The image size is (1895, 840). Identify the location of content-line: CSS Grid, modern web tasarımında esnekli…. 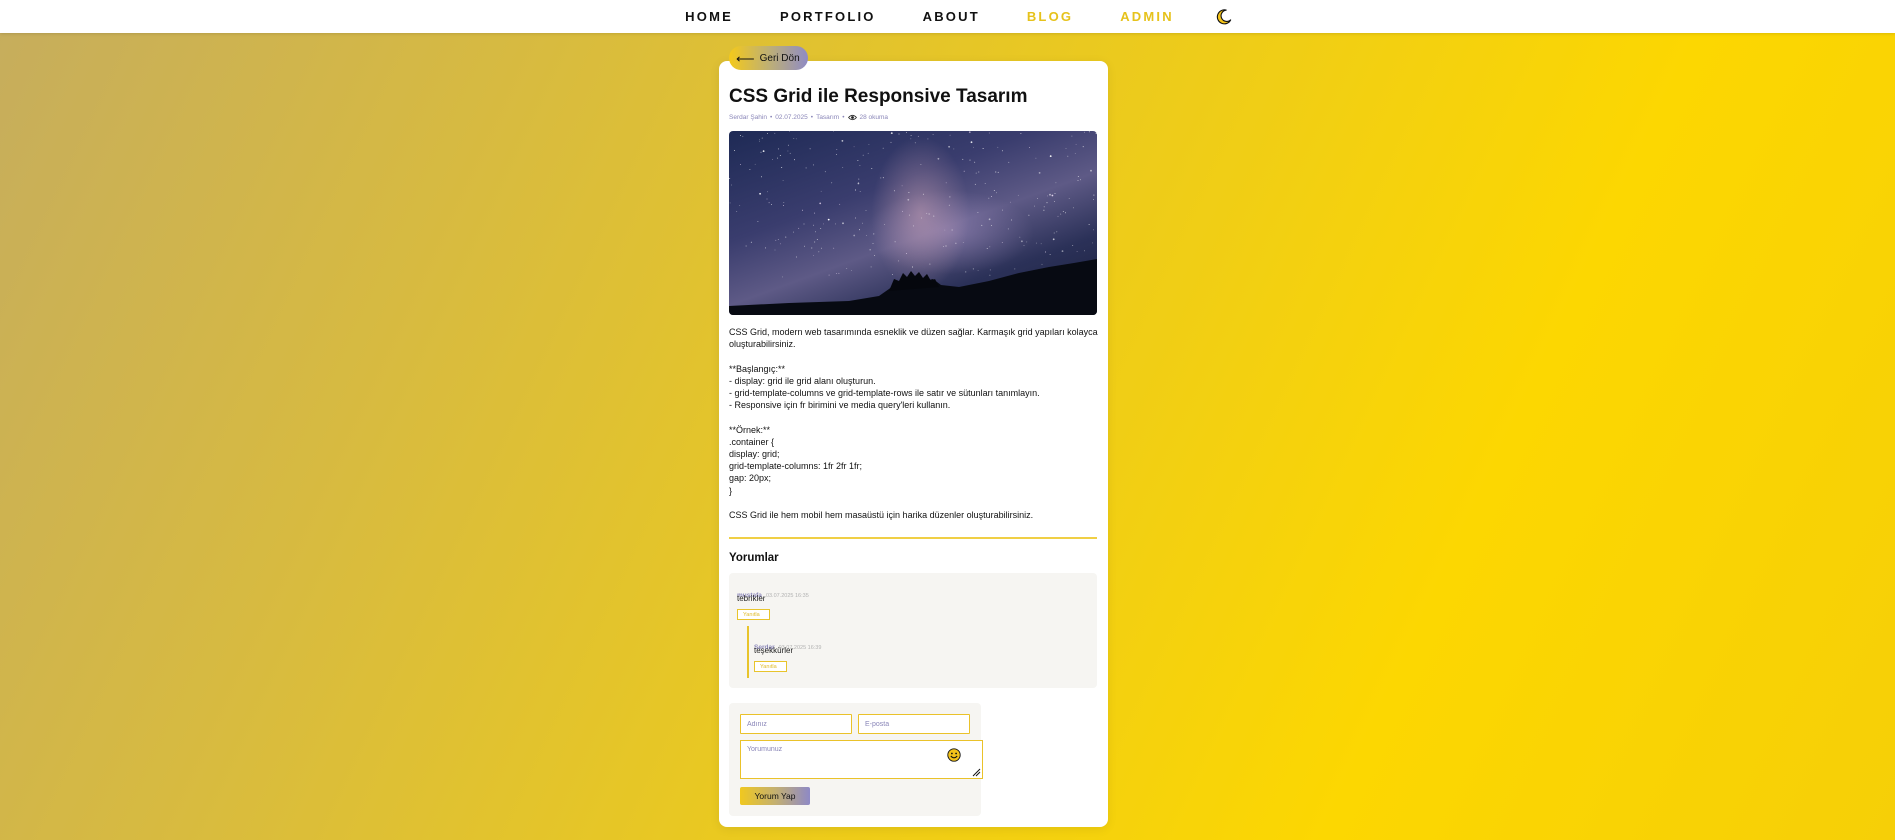
(913, 338).